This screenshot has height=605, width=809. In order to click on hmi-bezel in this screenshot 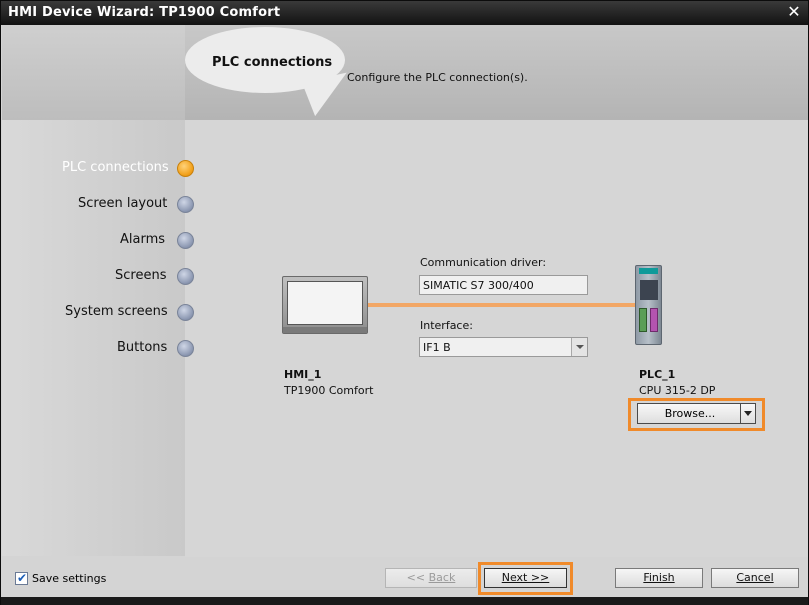, I will do `click(325, 330)`.